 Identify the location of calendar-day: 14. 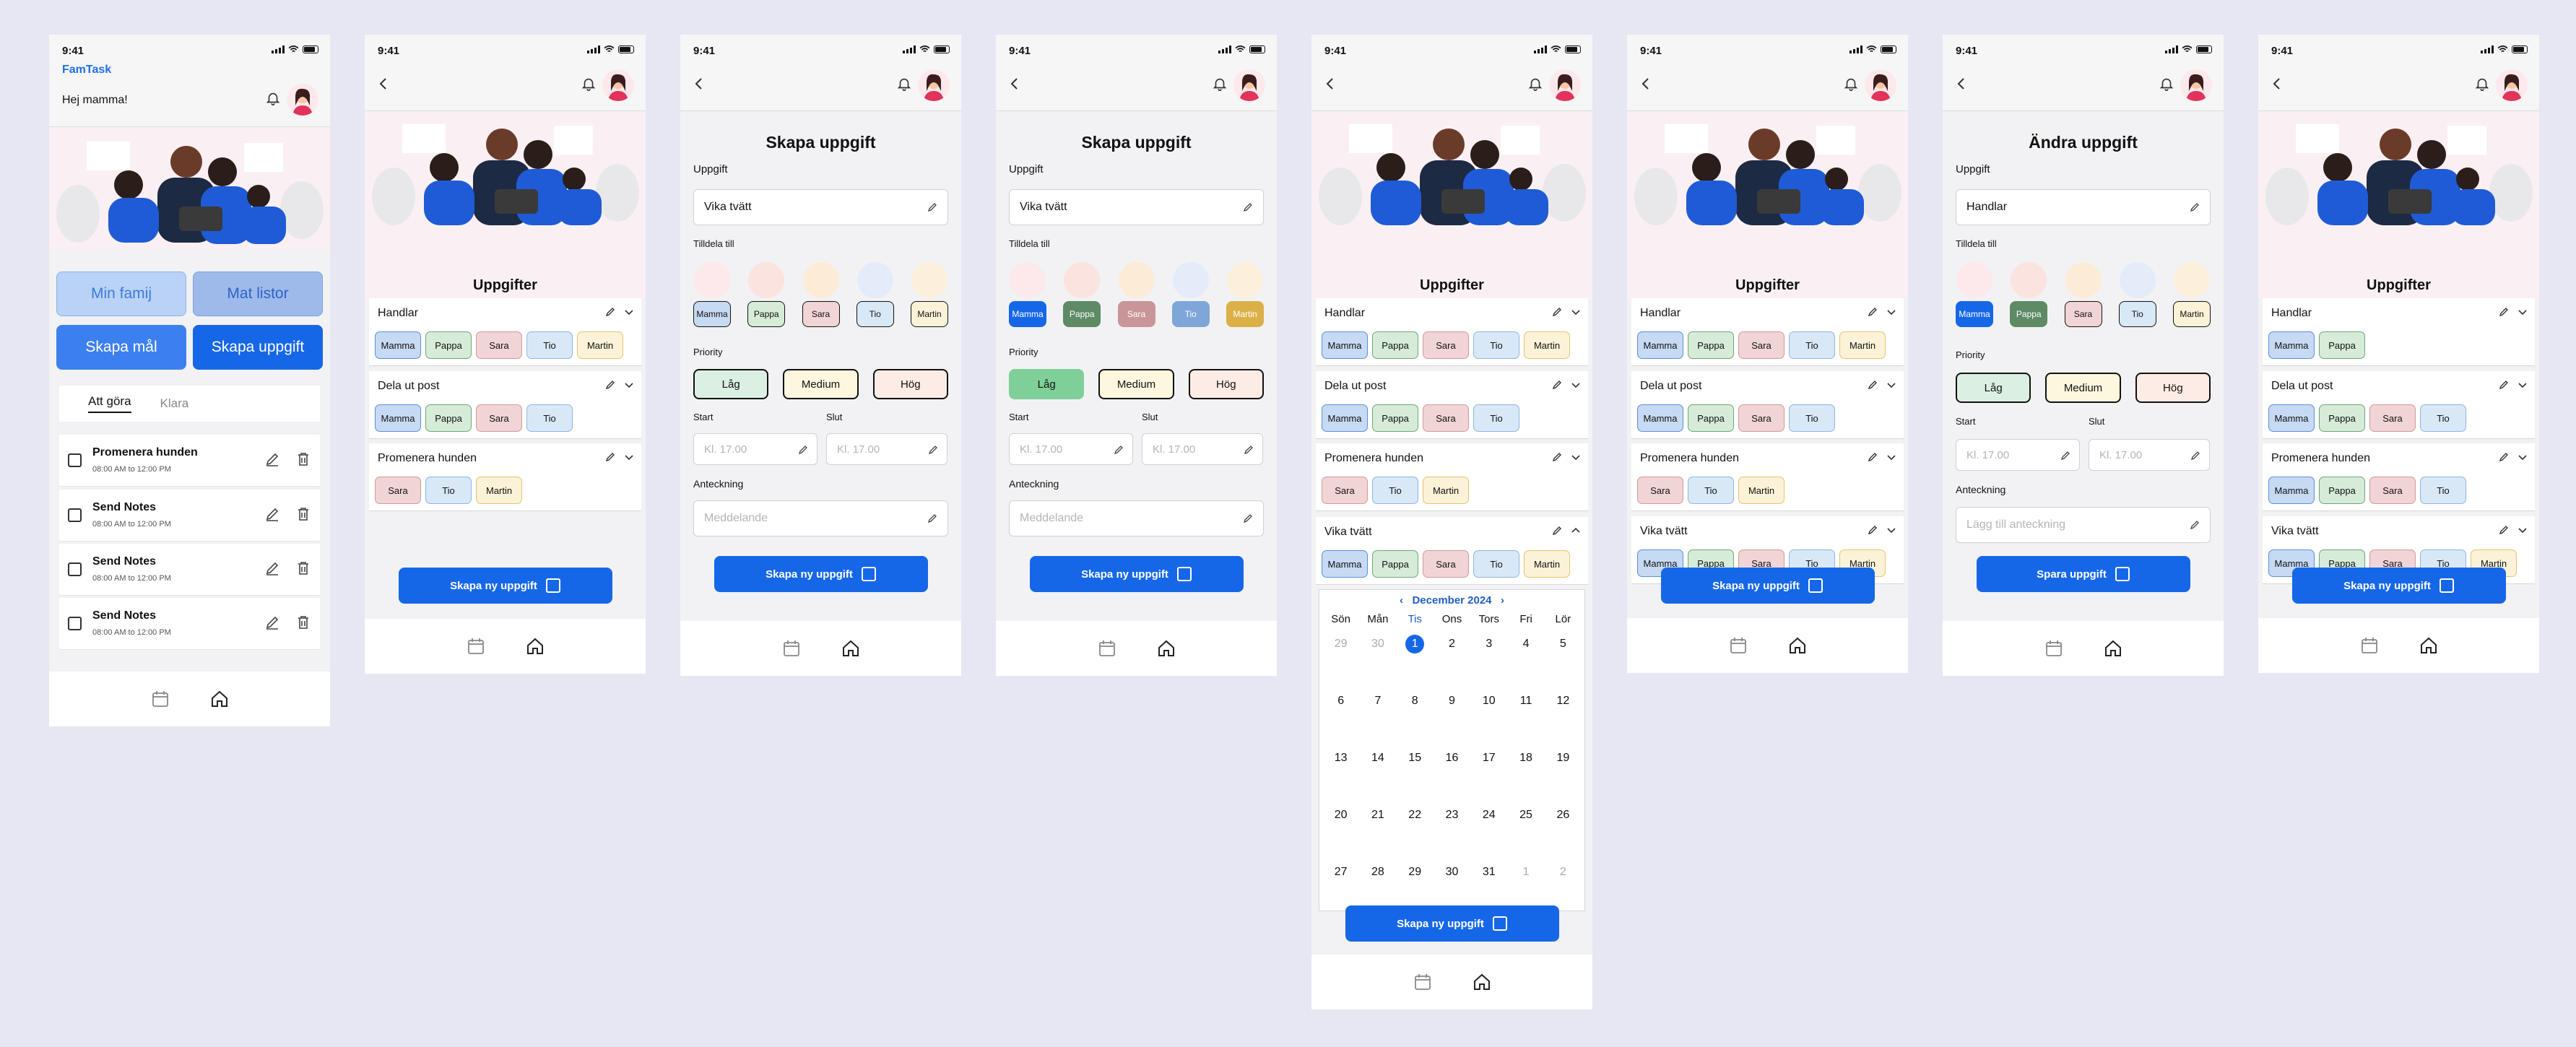
(1377, 774).